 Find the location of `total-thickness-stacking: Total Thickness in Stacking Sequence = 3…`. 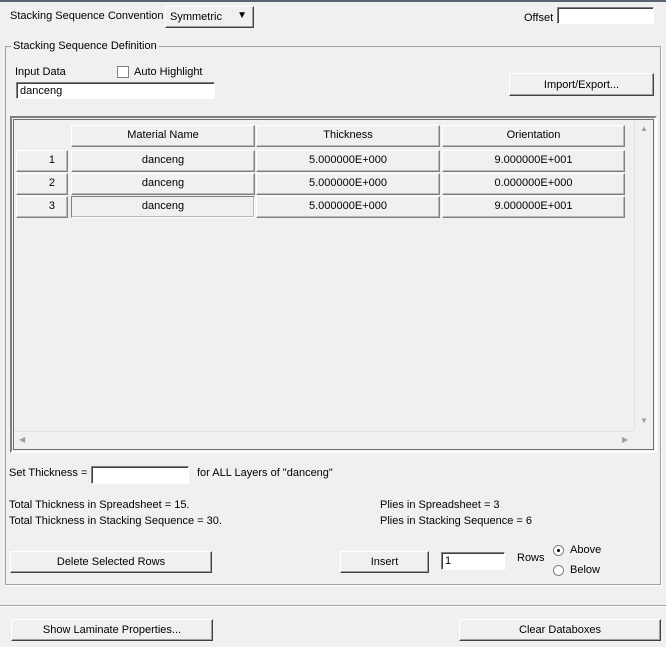

total-thickness-stacking: Total Thickness in Stacking Sequence = 3… is located at coordinates (115, 521).